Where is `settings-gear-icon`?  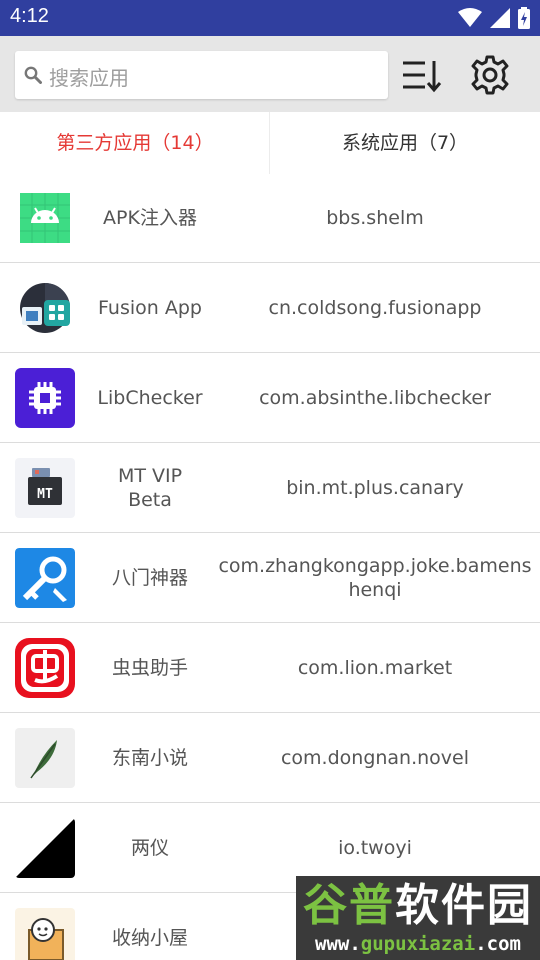 settings-gear-icon is located at coordinates (490, 75).